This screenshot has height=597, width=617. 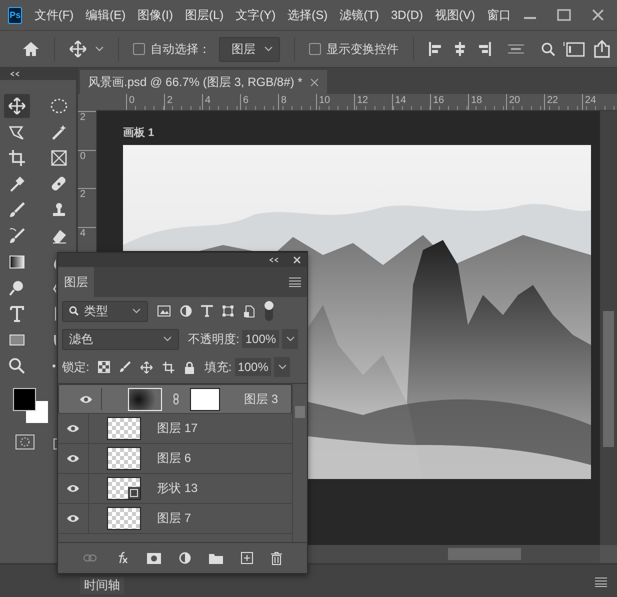 What do you see at coordinates (253, 367) in the screenshot?
I see `fill-field: 100%` at bounding box center [253, 367].